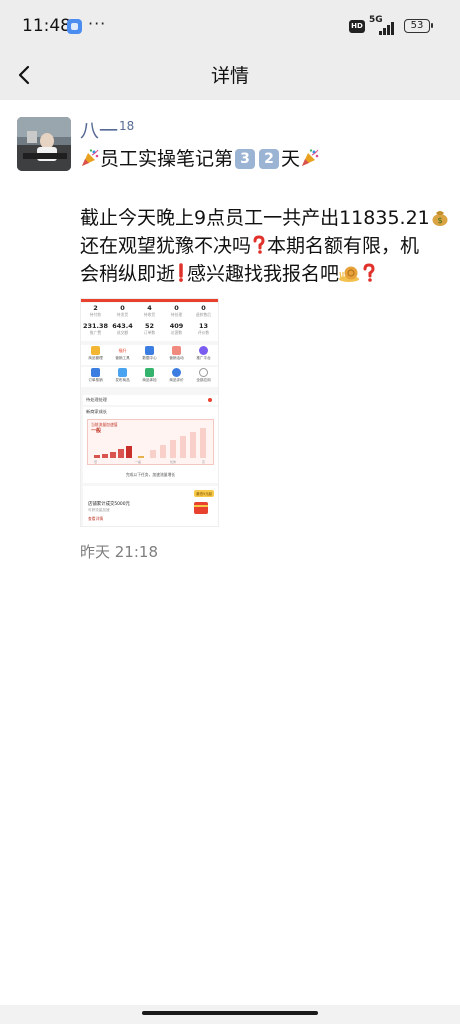 The image size is (460, 1024). What do you see at coordinates (230, 1013) in the screenshot?
I see `home-indicator` at bounding box center [230, 1013].